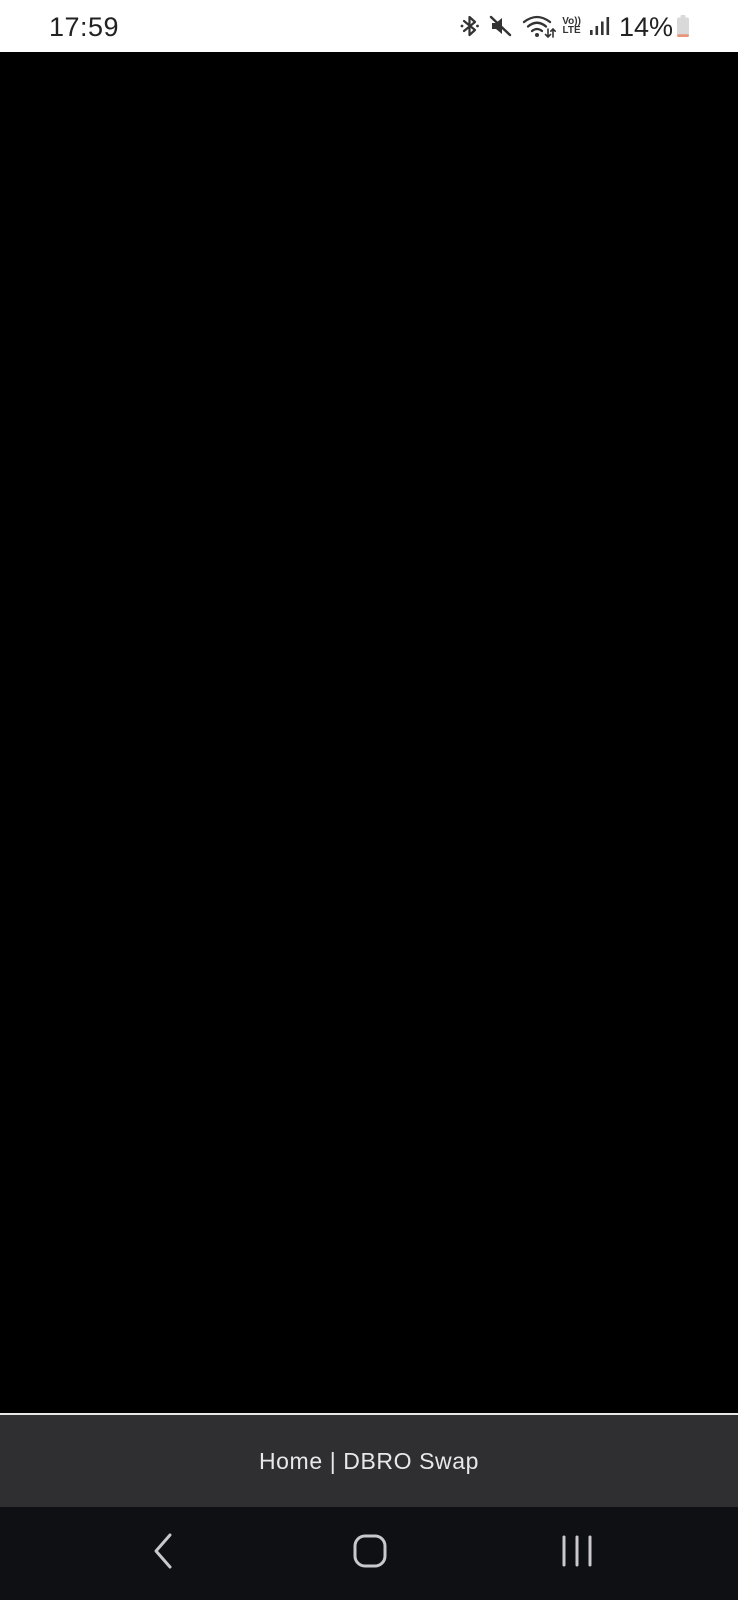 The image size is (738, 1600). I want to click on battery-percent: 14%, so click(645, 26).